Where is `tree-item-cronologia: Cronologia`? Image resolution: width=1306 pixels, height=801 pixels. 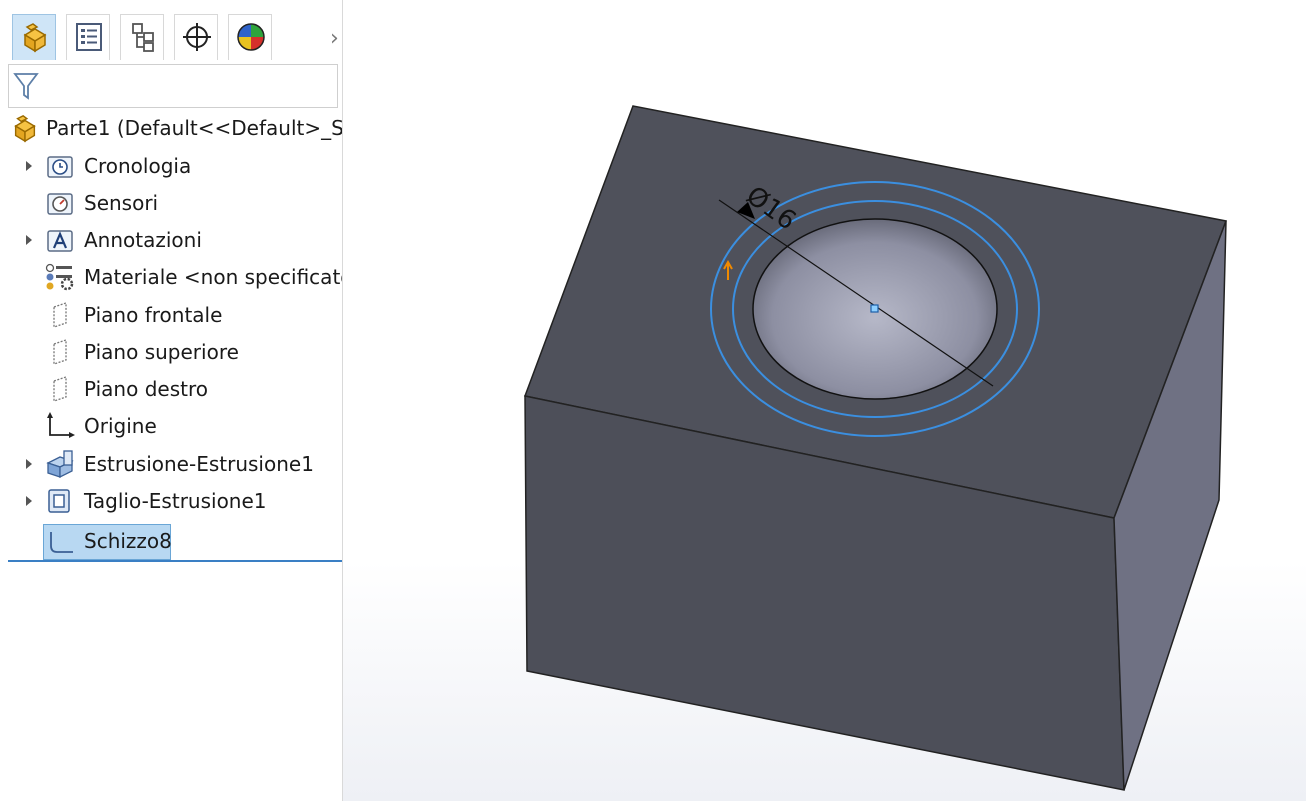
tree-item-cronologia: Cronologia is located at coordinates (171, 166).